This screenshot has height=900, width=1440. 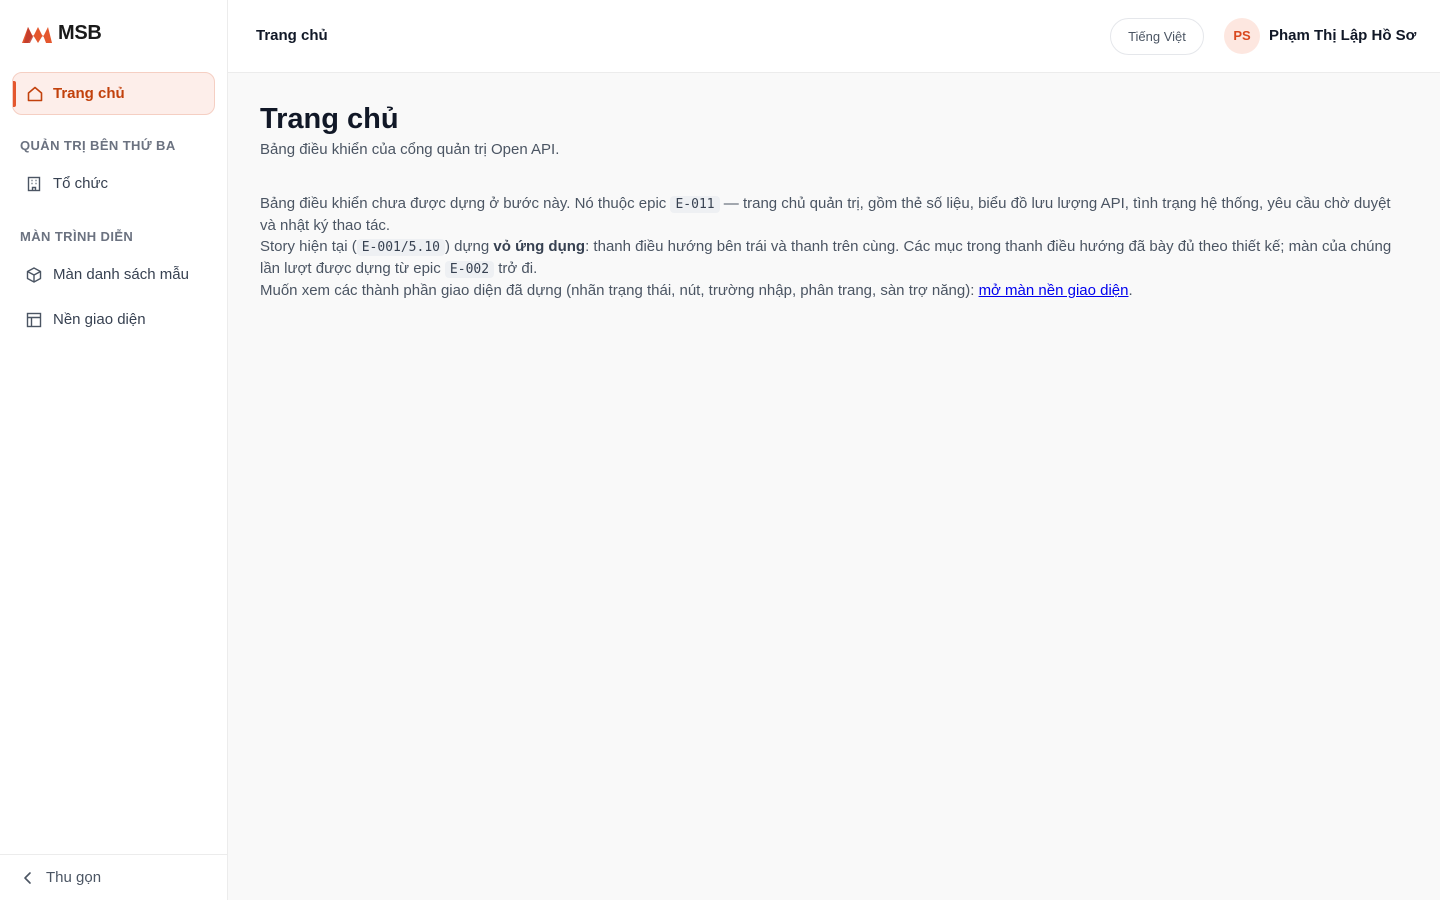 What do you see at coordinates (37, 34) in the screenshot?
I see `msb-logo-icon` at bounding box center [37, 34].